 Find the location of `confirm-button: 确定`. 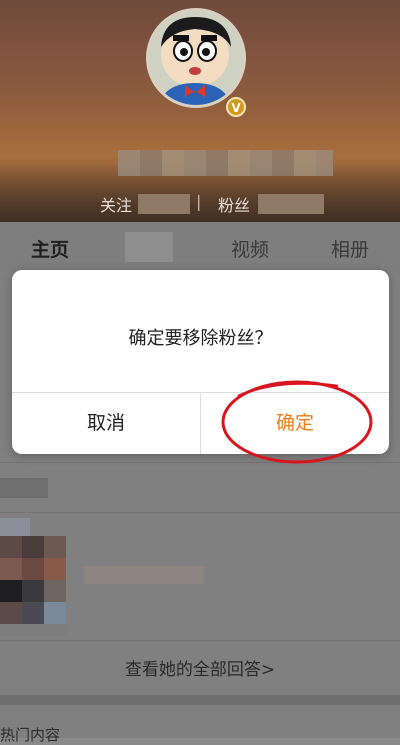

confirm-button: 确定 is located at coordinates (295, 423).